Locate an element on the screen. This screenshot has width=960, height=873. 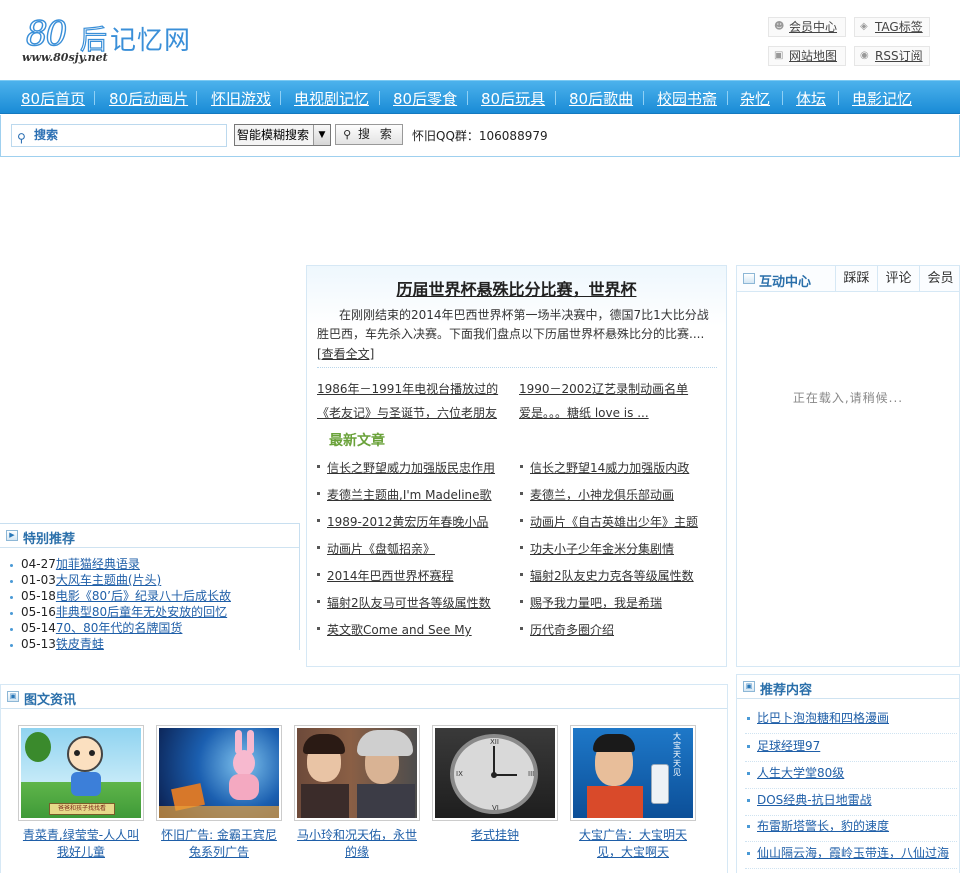
article-link: 功夫小子少年金米分集剧情 is located at coordinates (597, 548).